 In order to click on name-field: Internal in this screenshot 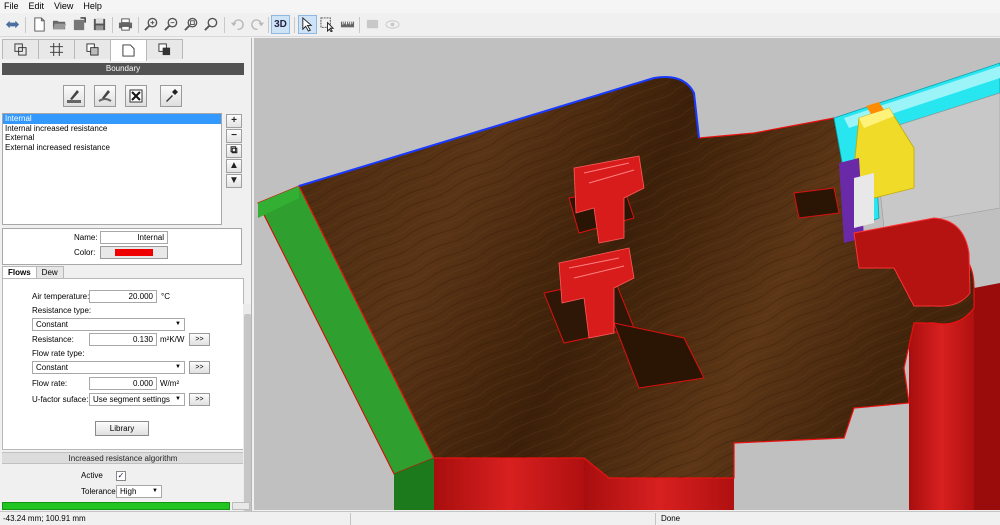, I will do `click(134, 237)`.